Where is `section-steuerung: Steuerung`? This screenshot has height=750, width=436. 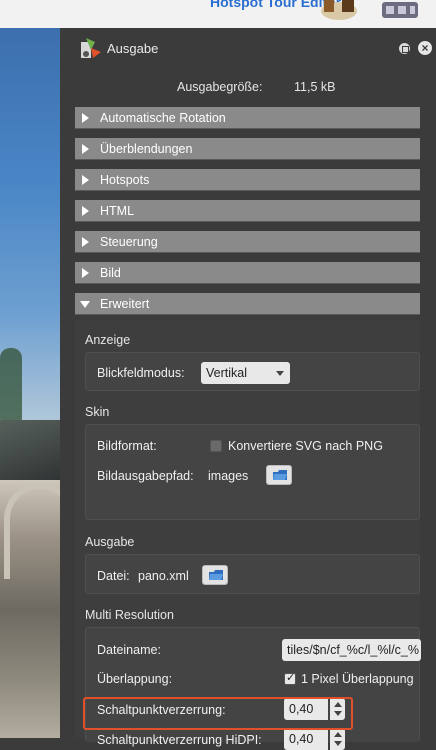
section-steuerung: Steuerung is located at coordinates (247, 242).